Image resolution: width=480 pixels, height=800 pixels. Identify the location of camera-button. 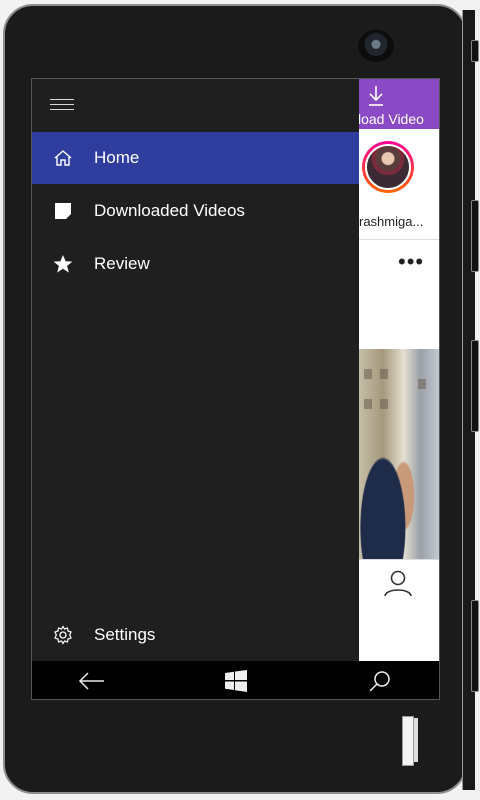
(475, 646).